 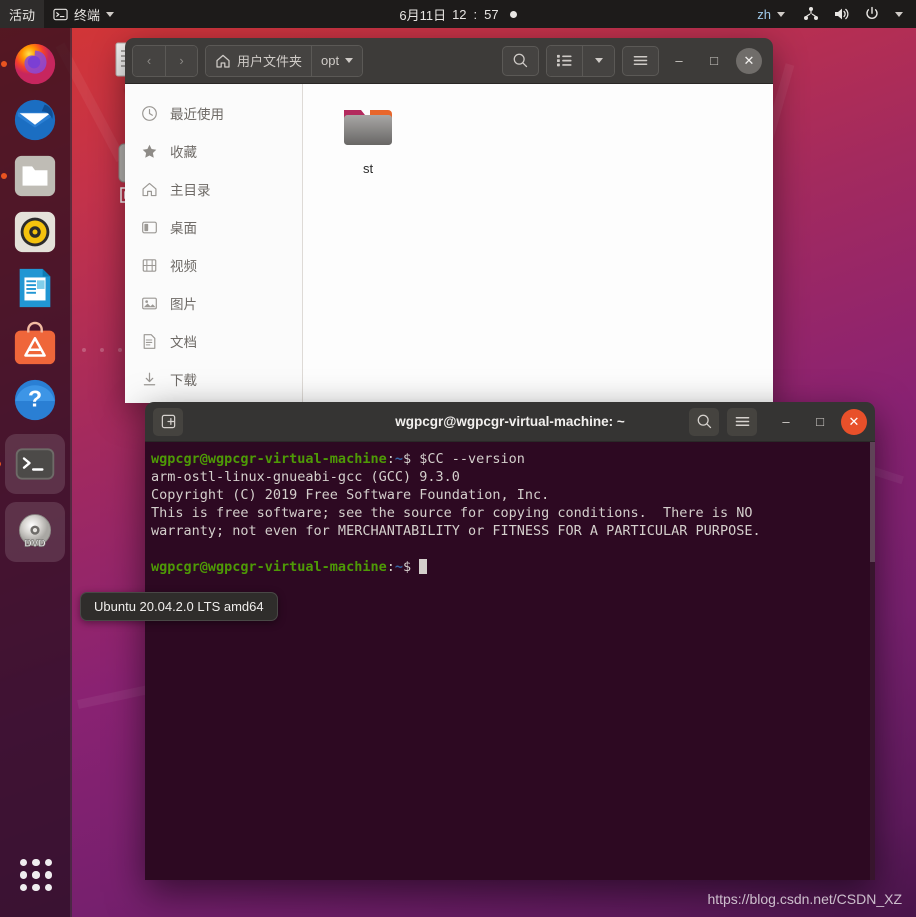 What do you see at coordinates (181, 60) in the screenshot?
I see `forward-button: ›` at bounding box center [181, 60].